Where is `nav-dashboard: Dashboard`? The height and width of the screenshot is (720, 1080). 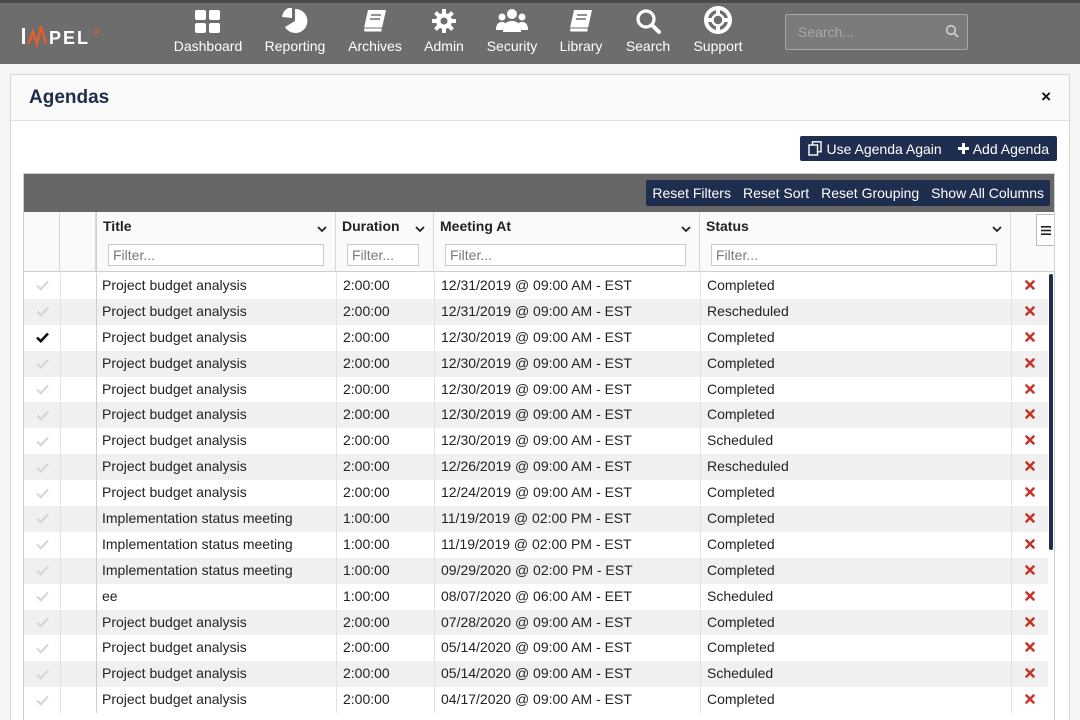 nav-dashboard: Dashboard is located at coordinates (208, 34).